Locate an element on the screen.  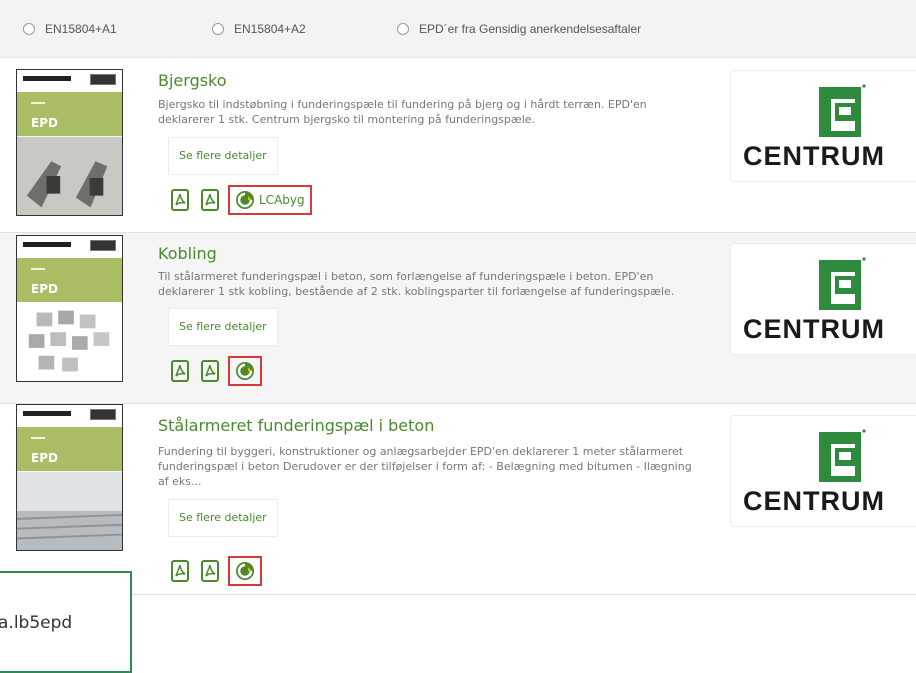
lcabyg-button: LCAbyg is located at coordinates (270, 200).